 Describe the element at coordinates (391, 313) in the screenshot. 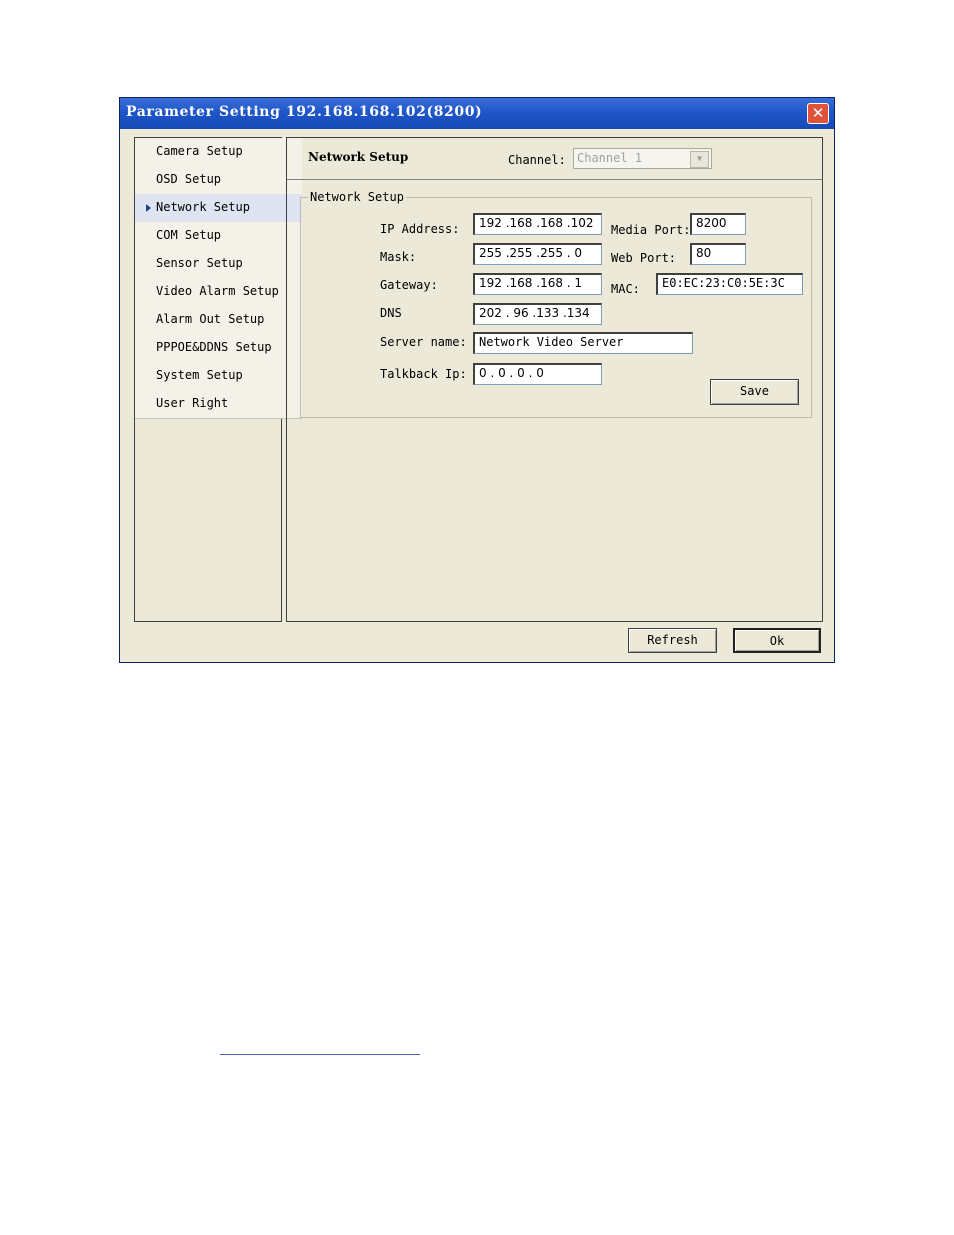

I see `dns-label: DNS` at that location.